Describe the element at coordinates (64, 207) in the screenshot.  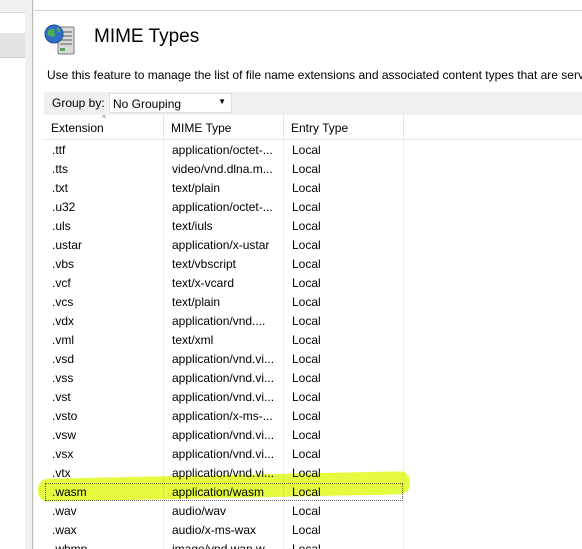
I see `extension-cell: .u32` at that location.